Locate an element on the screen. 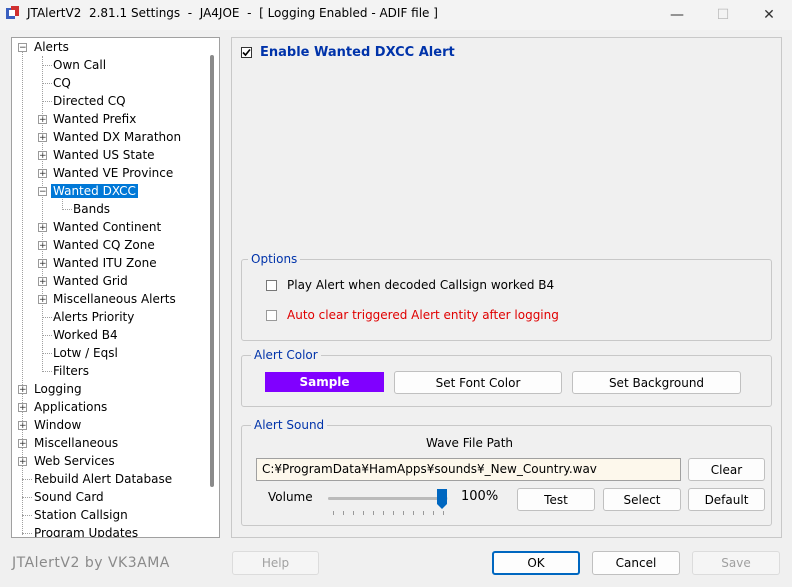  tree-item-wanted-grid: Wanted Grid is located at coordinates (90, 281).